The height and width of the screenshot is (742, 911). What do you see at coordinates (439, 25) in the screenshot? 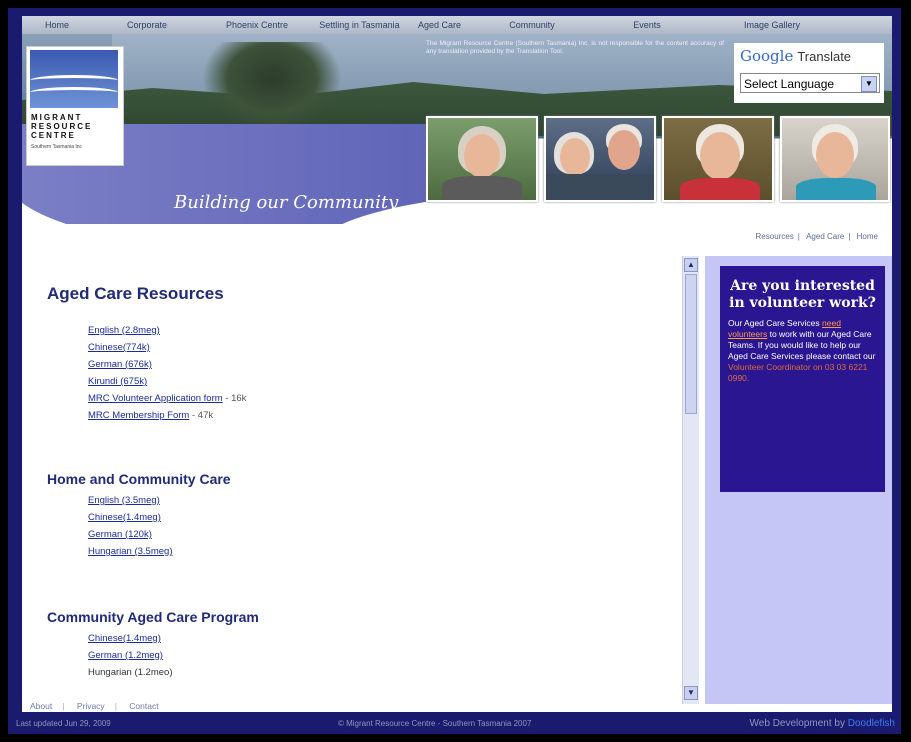
I see `nav-aged-care: Aged Care` at bounding box center [439, 25].